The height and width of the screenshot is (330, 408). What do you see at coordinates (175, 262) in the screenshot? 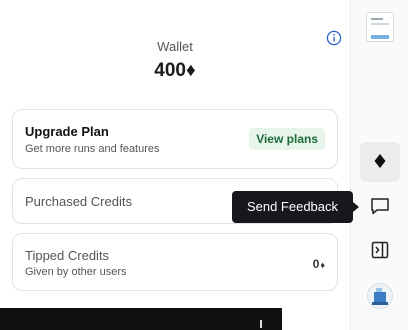
I see `tipped-credits-card: Tipped Credits Given by other users 0♦` at bounding box center [175, 262].